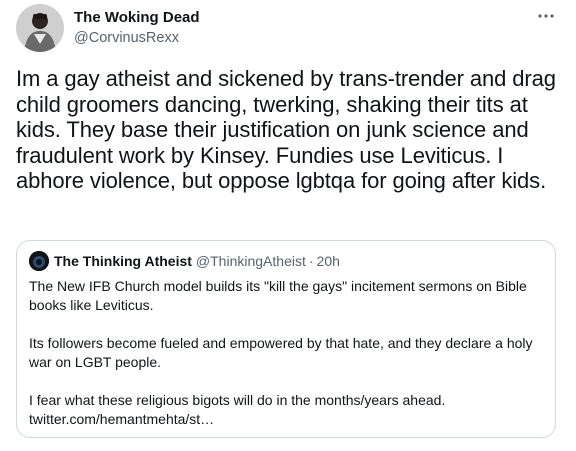 The height and width of the screenshot is (451, 576). I want to click on author-handle: @CorvinusRexx, so click(137, 38).